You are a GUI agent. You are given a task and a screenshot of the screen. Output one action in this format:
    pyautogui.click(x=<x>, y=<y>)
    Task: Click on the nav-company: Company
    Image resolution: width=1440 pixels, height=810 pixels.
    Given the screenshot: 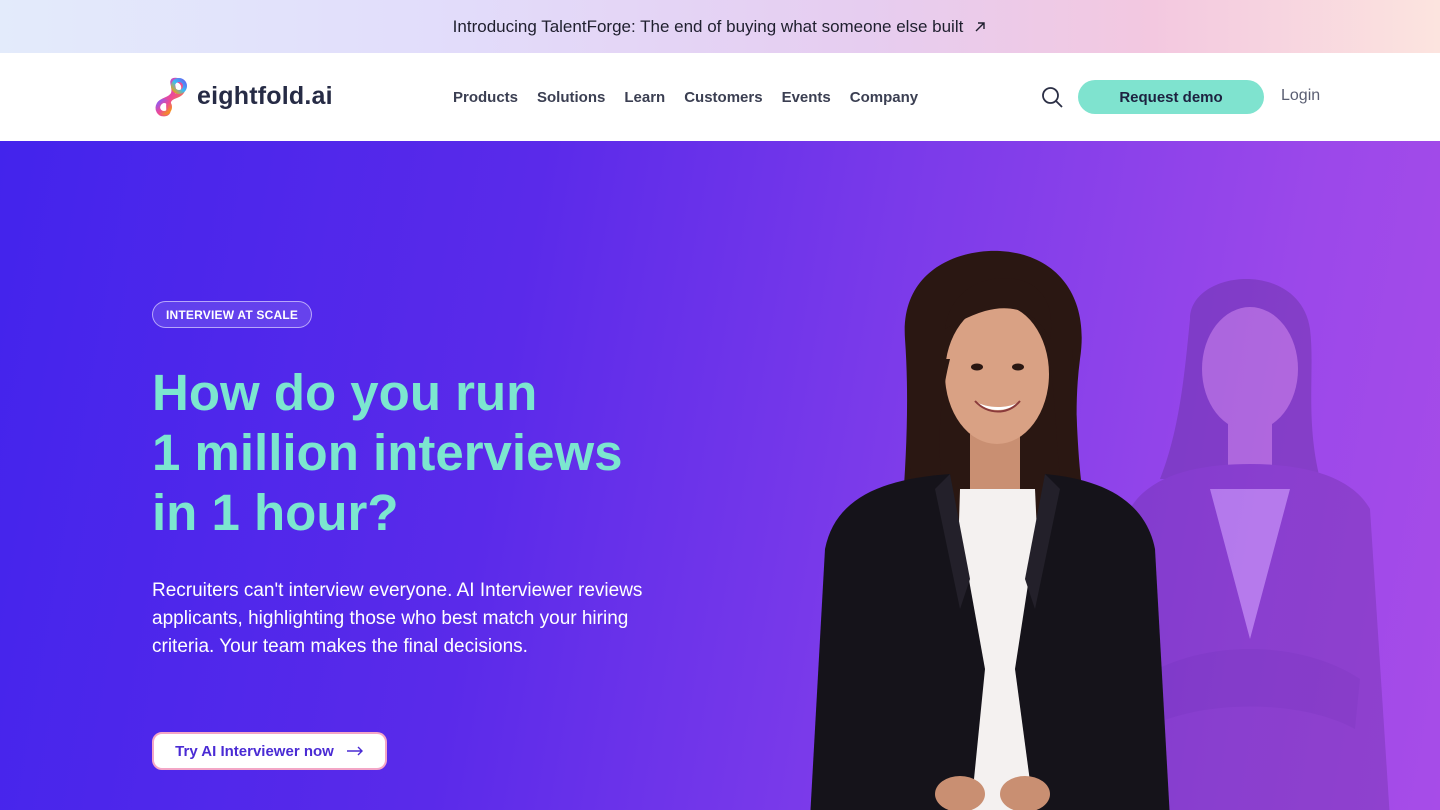 What is the action you would take?
    pyautogui.click(x=884, y=97)
    